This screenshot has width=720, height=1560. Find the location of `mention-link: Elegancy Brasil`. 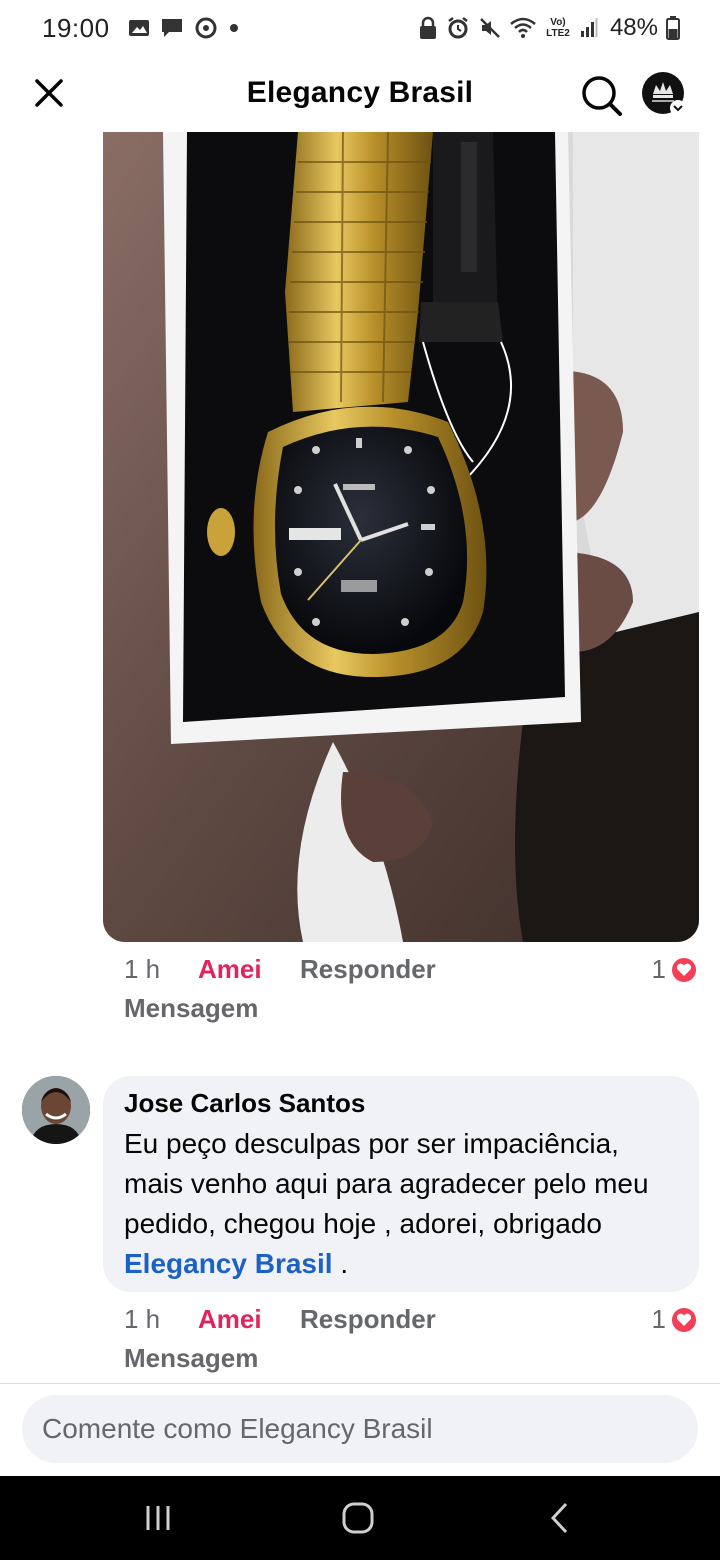

mention-link: Elegancy Brasil is located at coordinates (228, 1263).